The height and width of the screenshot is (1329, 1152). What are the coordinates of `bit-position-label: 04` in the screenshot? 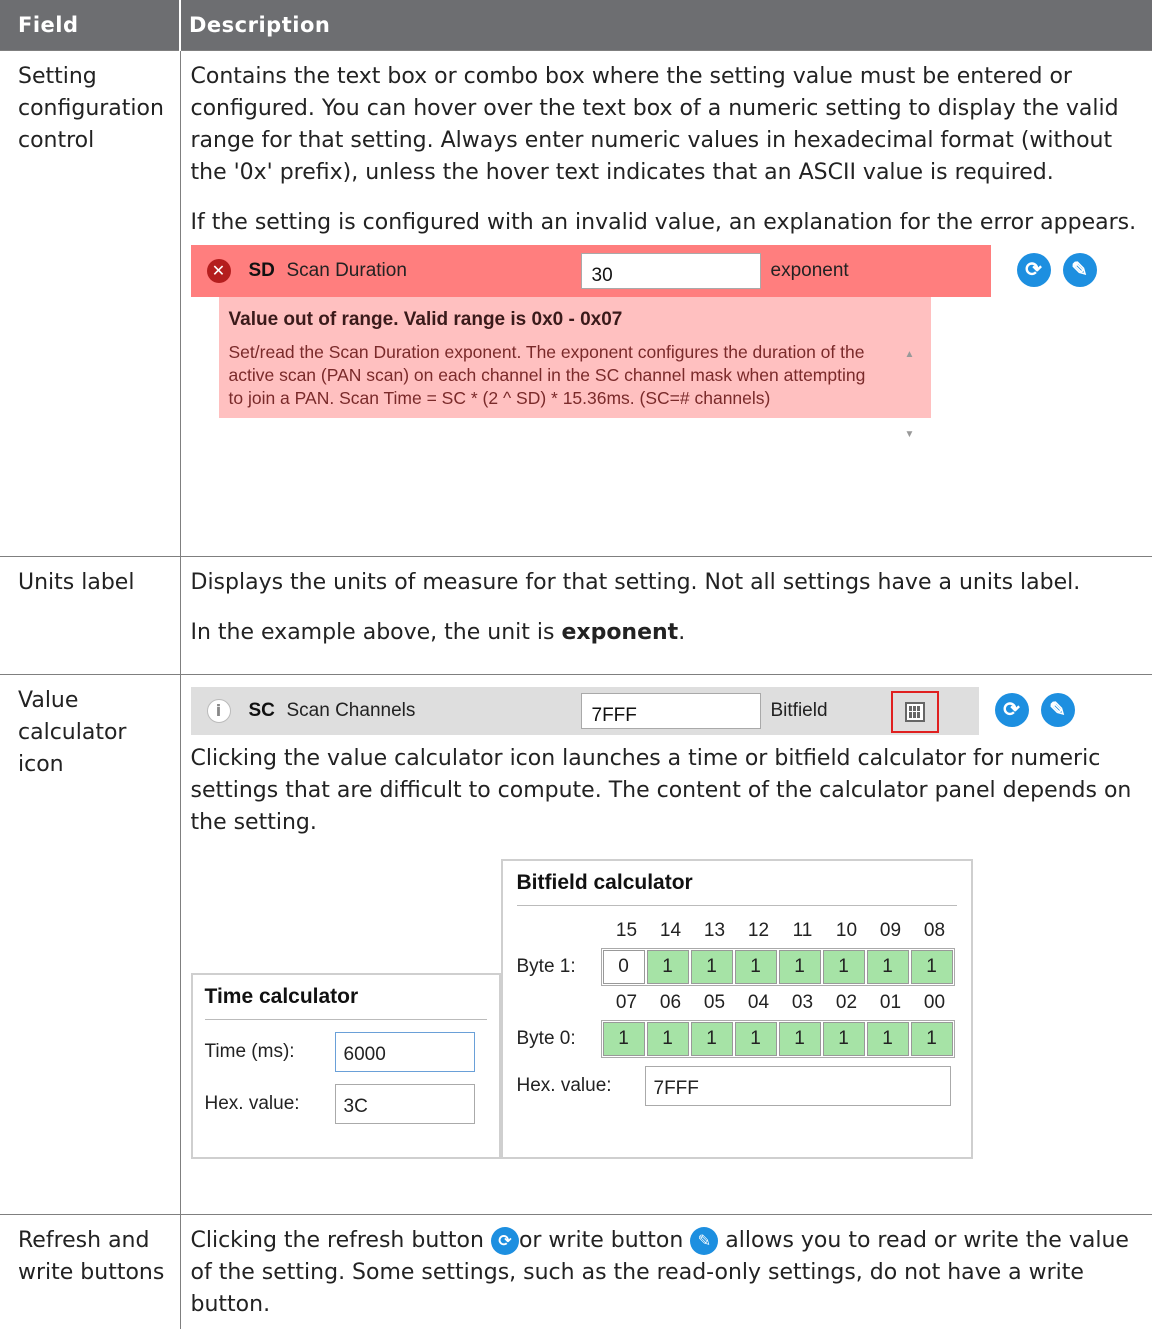 It's located at (758, 1002).